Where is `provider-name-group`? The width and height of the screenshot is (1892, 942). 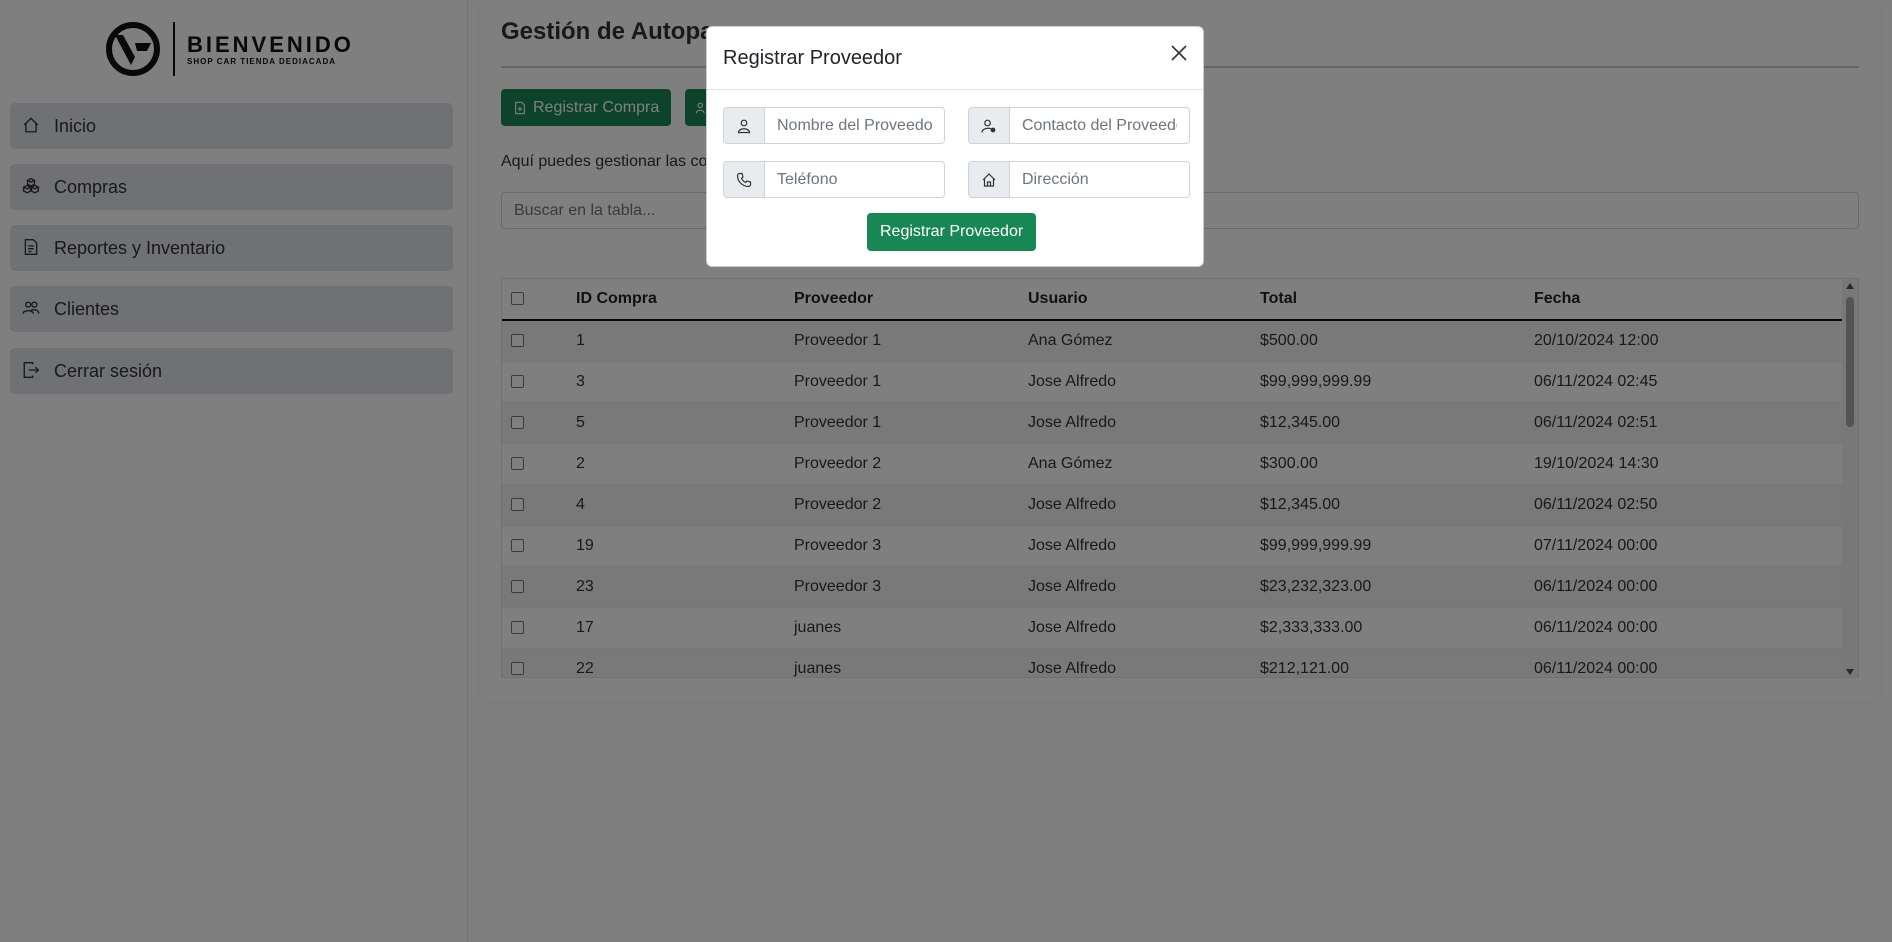
provider-name-group is located at coordinates (834, 125).